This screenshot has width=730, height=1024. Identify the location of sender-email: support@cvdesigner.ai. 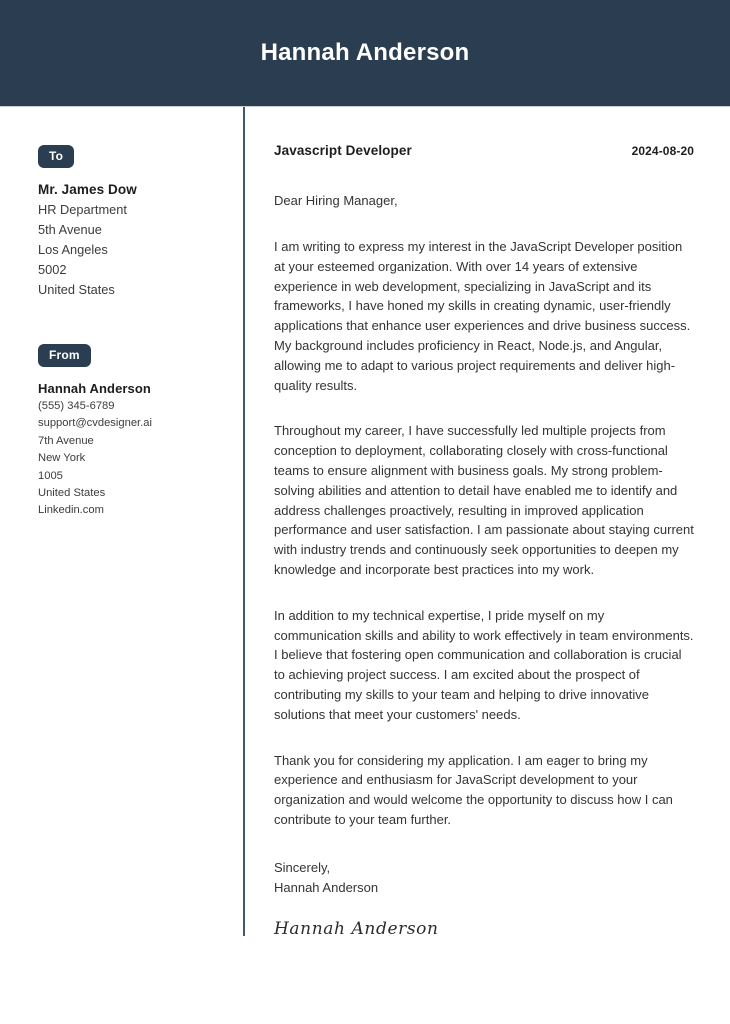
(95, 423).